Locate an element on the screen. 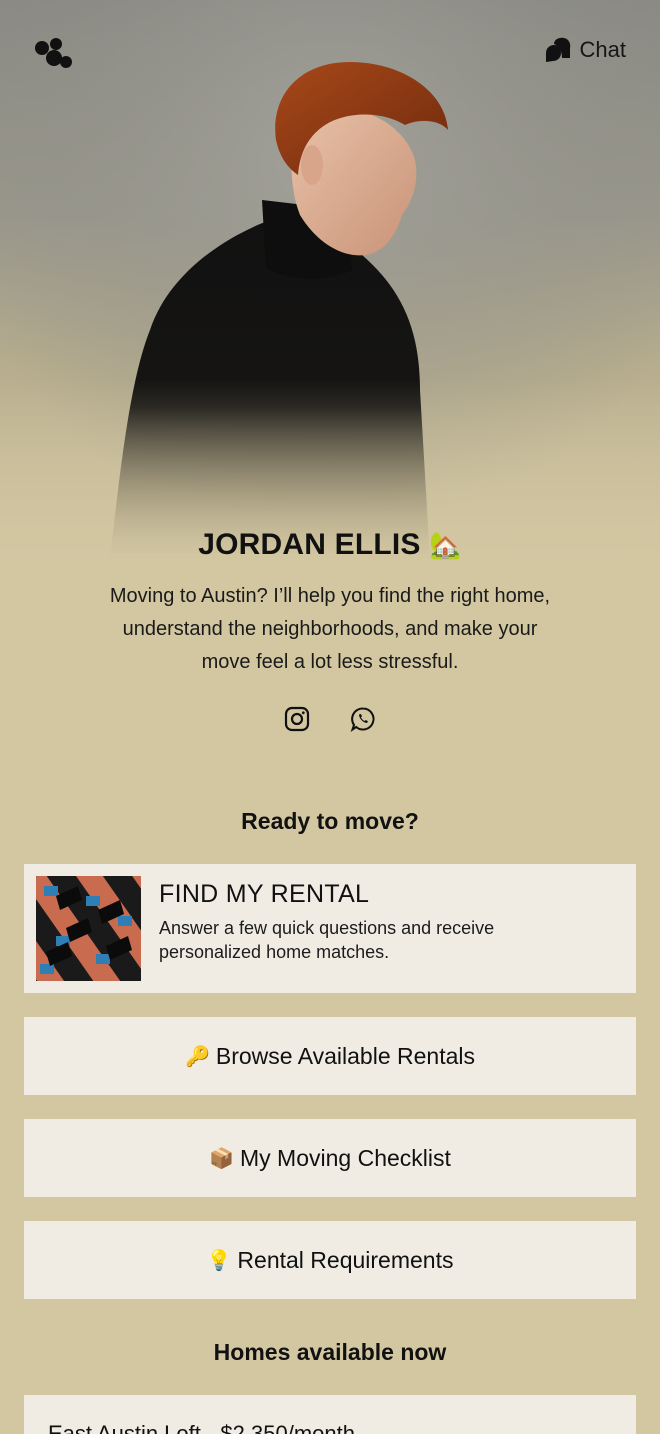  whatsapp-icon is located at coordinates (363, 719).